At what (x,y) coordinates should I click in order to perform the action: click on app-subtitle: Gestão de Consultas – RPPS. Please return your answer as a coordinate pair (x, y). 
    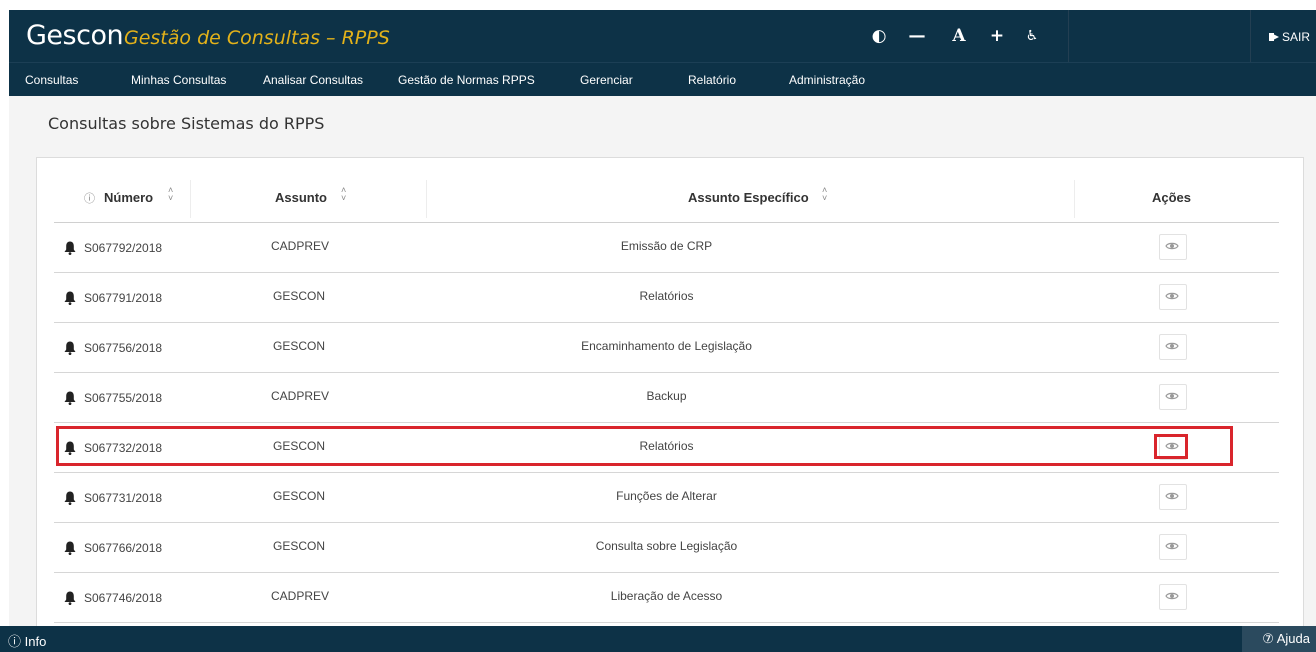
    Looking at the image, I should click on (257, 38).